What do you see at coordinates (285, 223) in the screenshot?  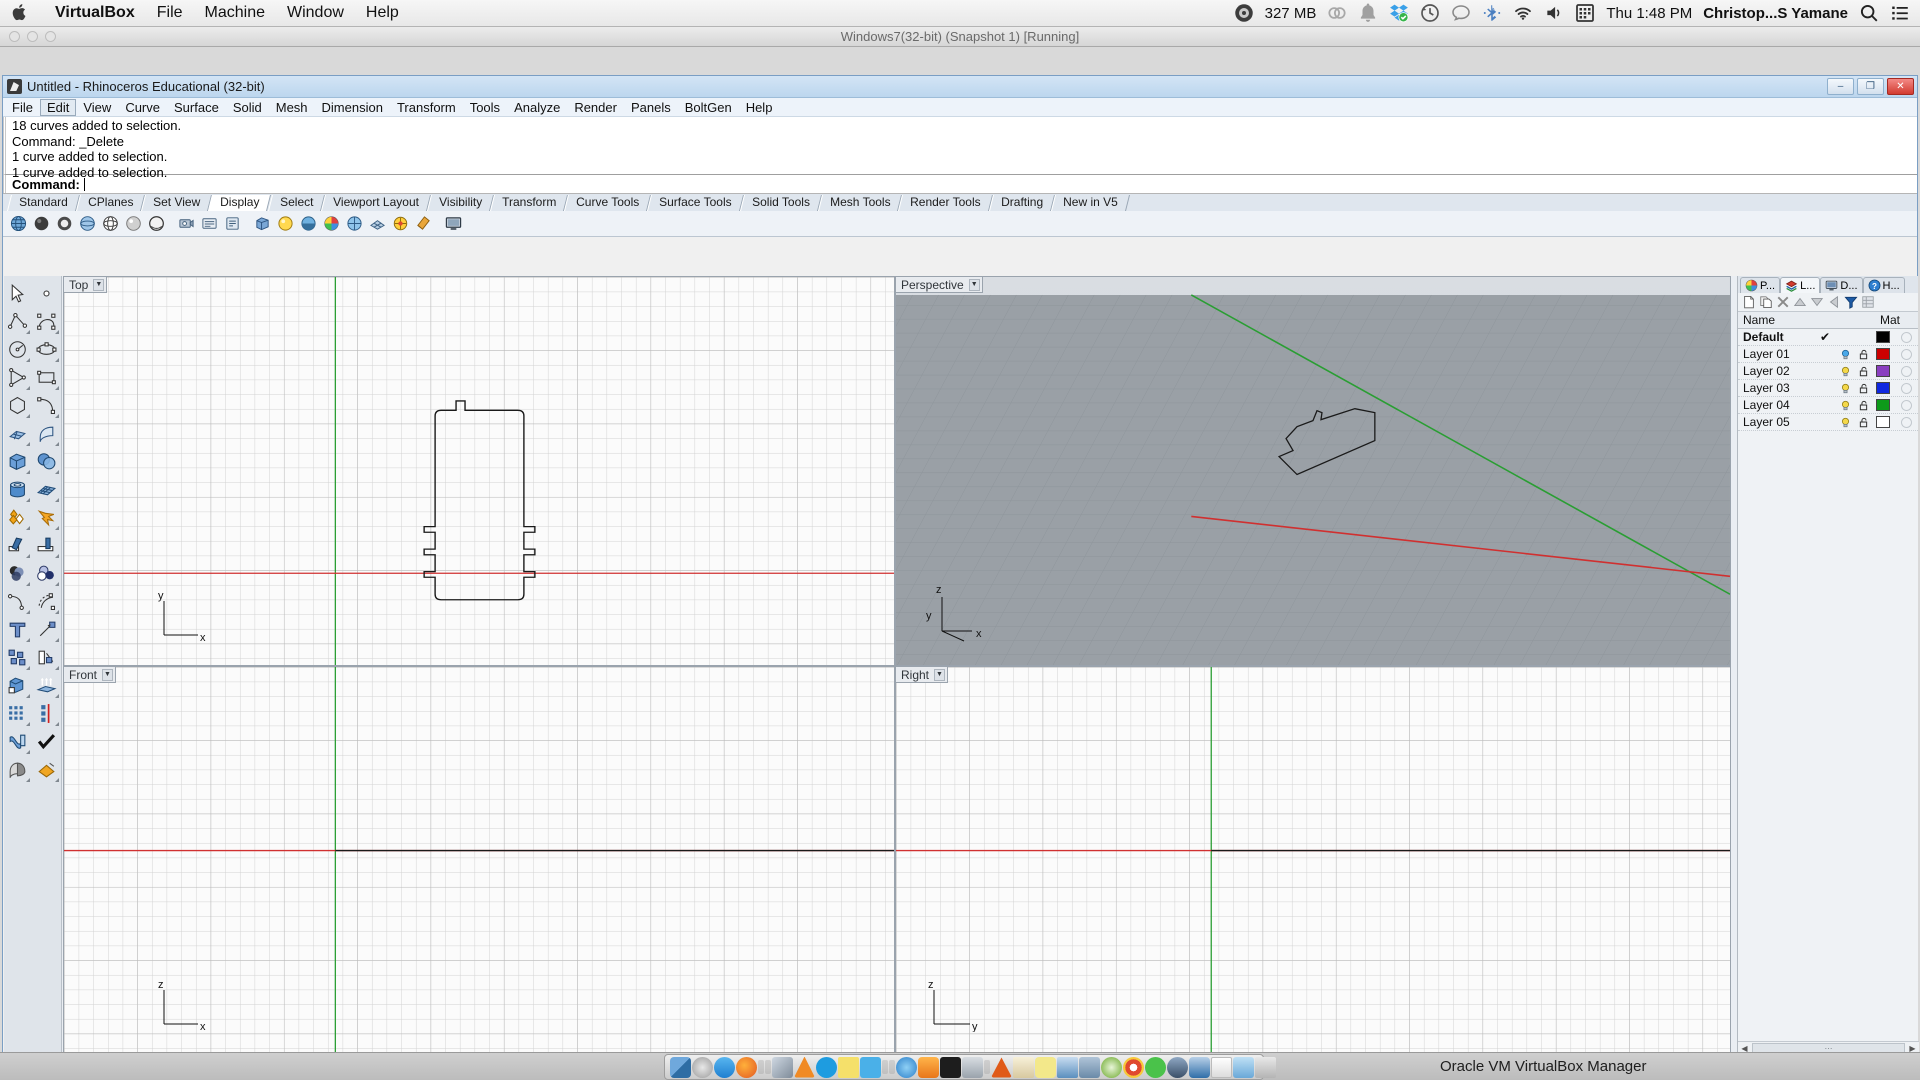 I see `shade-sphere-icon` at bounding box center [285, 223].